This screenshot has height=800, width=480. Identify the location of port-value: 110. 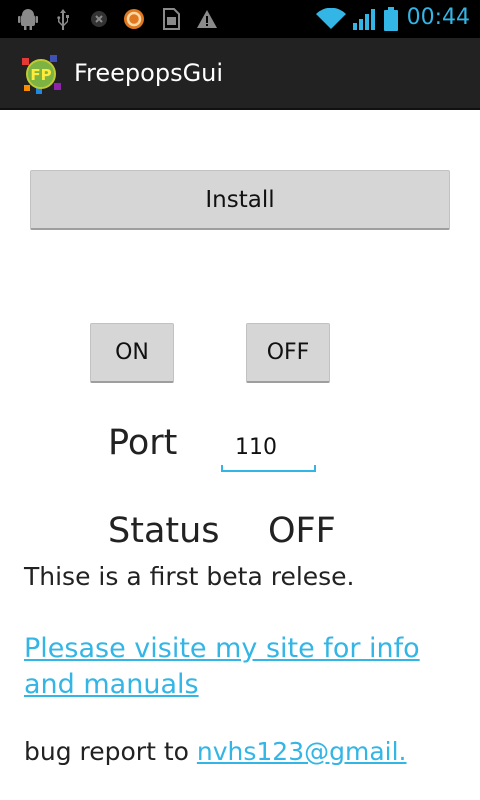
(256, 447).